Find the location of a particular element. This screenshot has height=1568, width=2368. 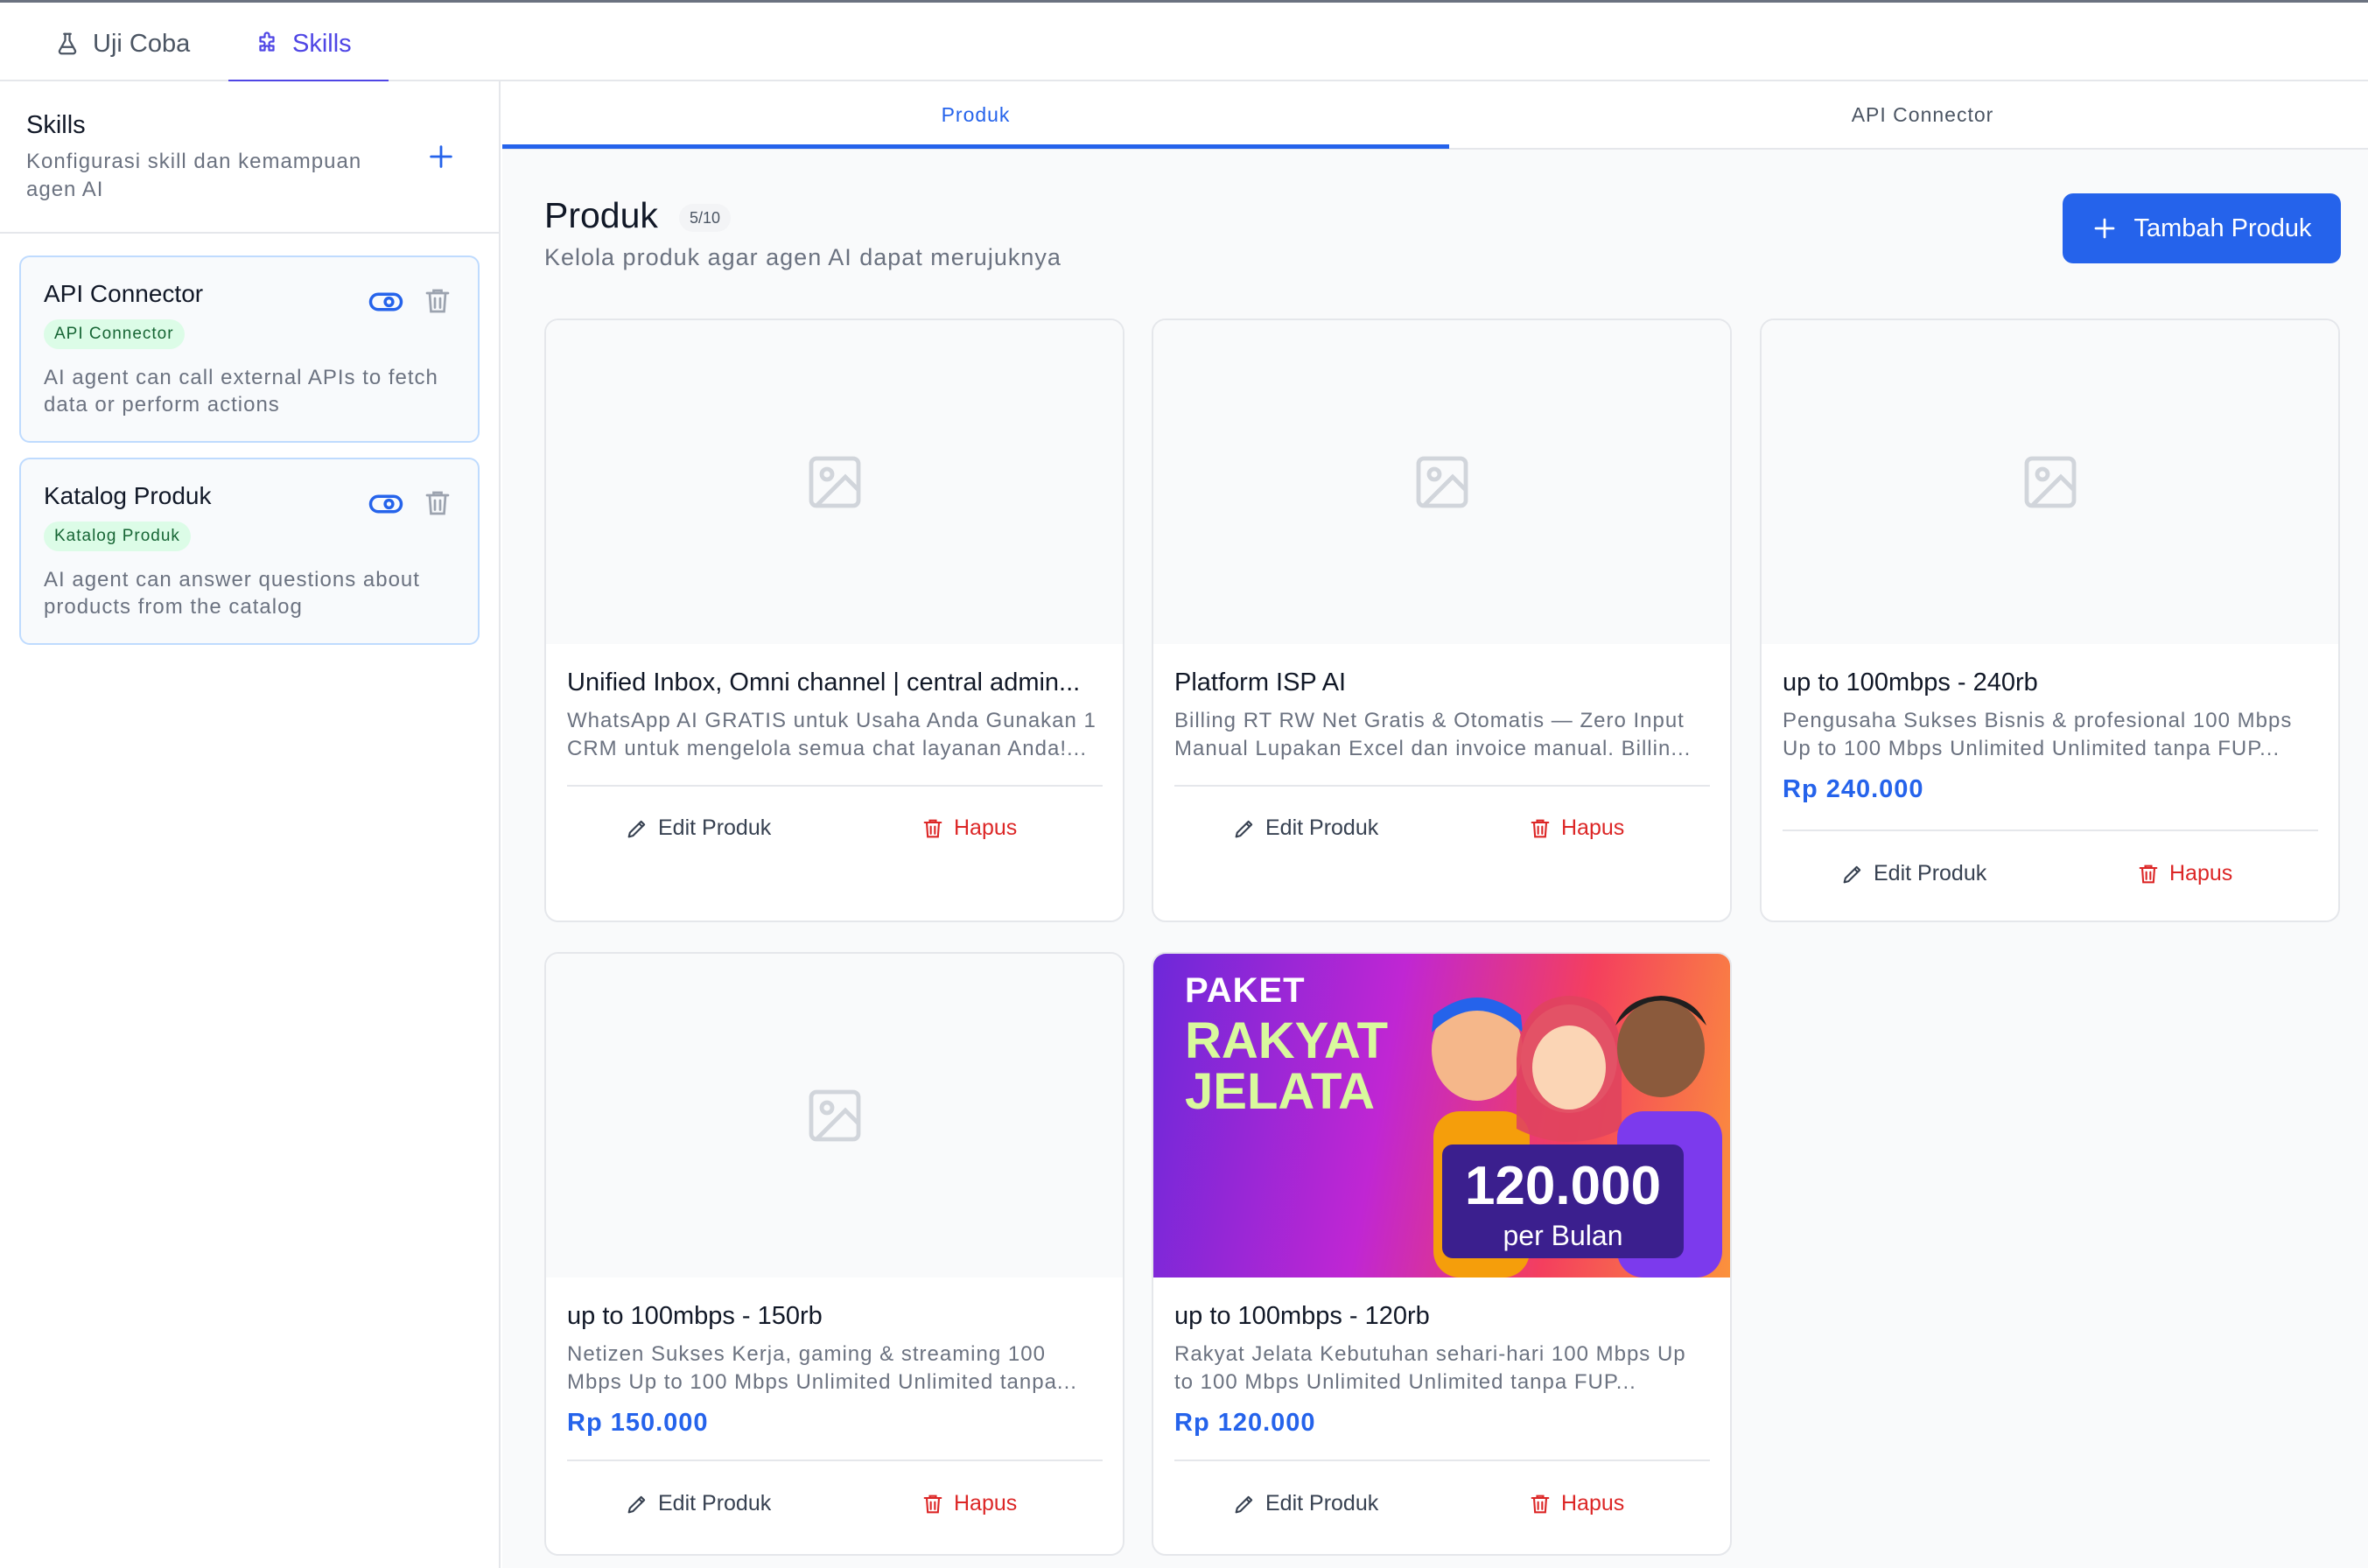

tab-api-connector: API Connector is located at coordinates (1908, 114).